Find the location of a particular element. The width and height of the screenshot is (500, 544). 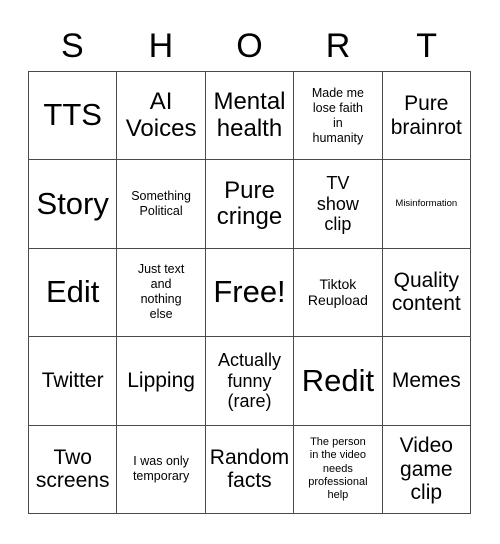

bingo-cell-r5c5: Video game clip is located at coordinates (426, 469).